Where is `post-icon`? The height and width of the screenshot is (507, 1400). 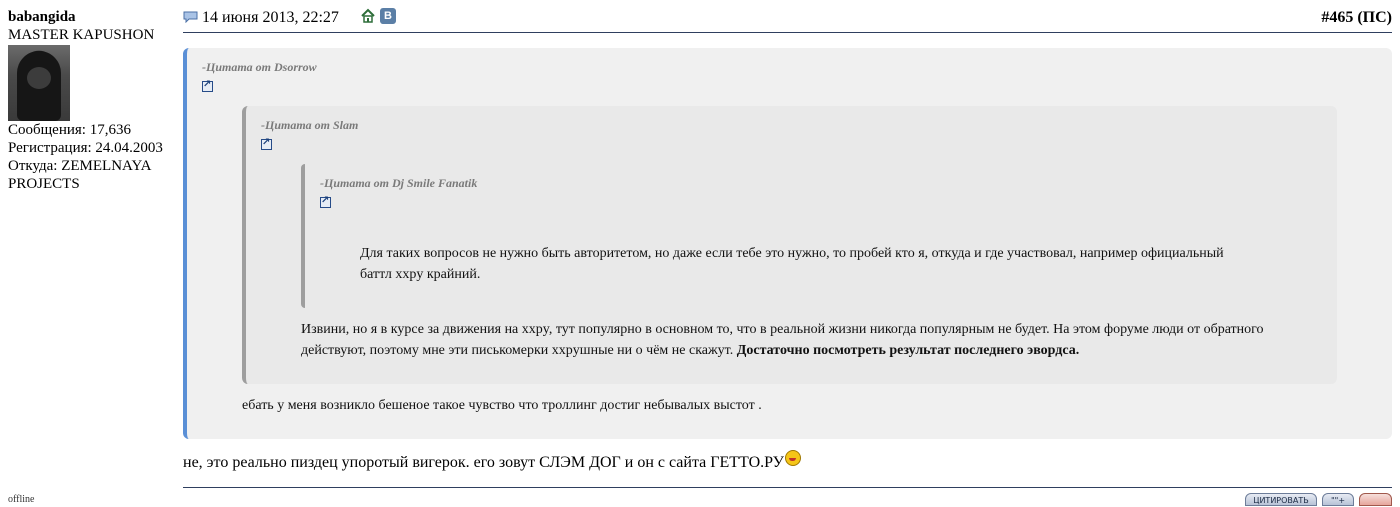
post-icon is located at coordinates (190, 19).